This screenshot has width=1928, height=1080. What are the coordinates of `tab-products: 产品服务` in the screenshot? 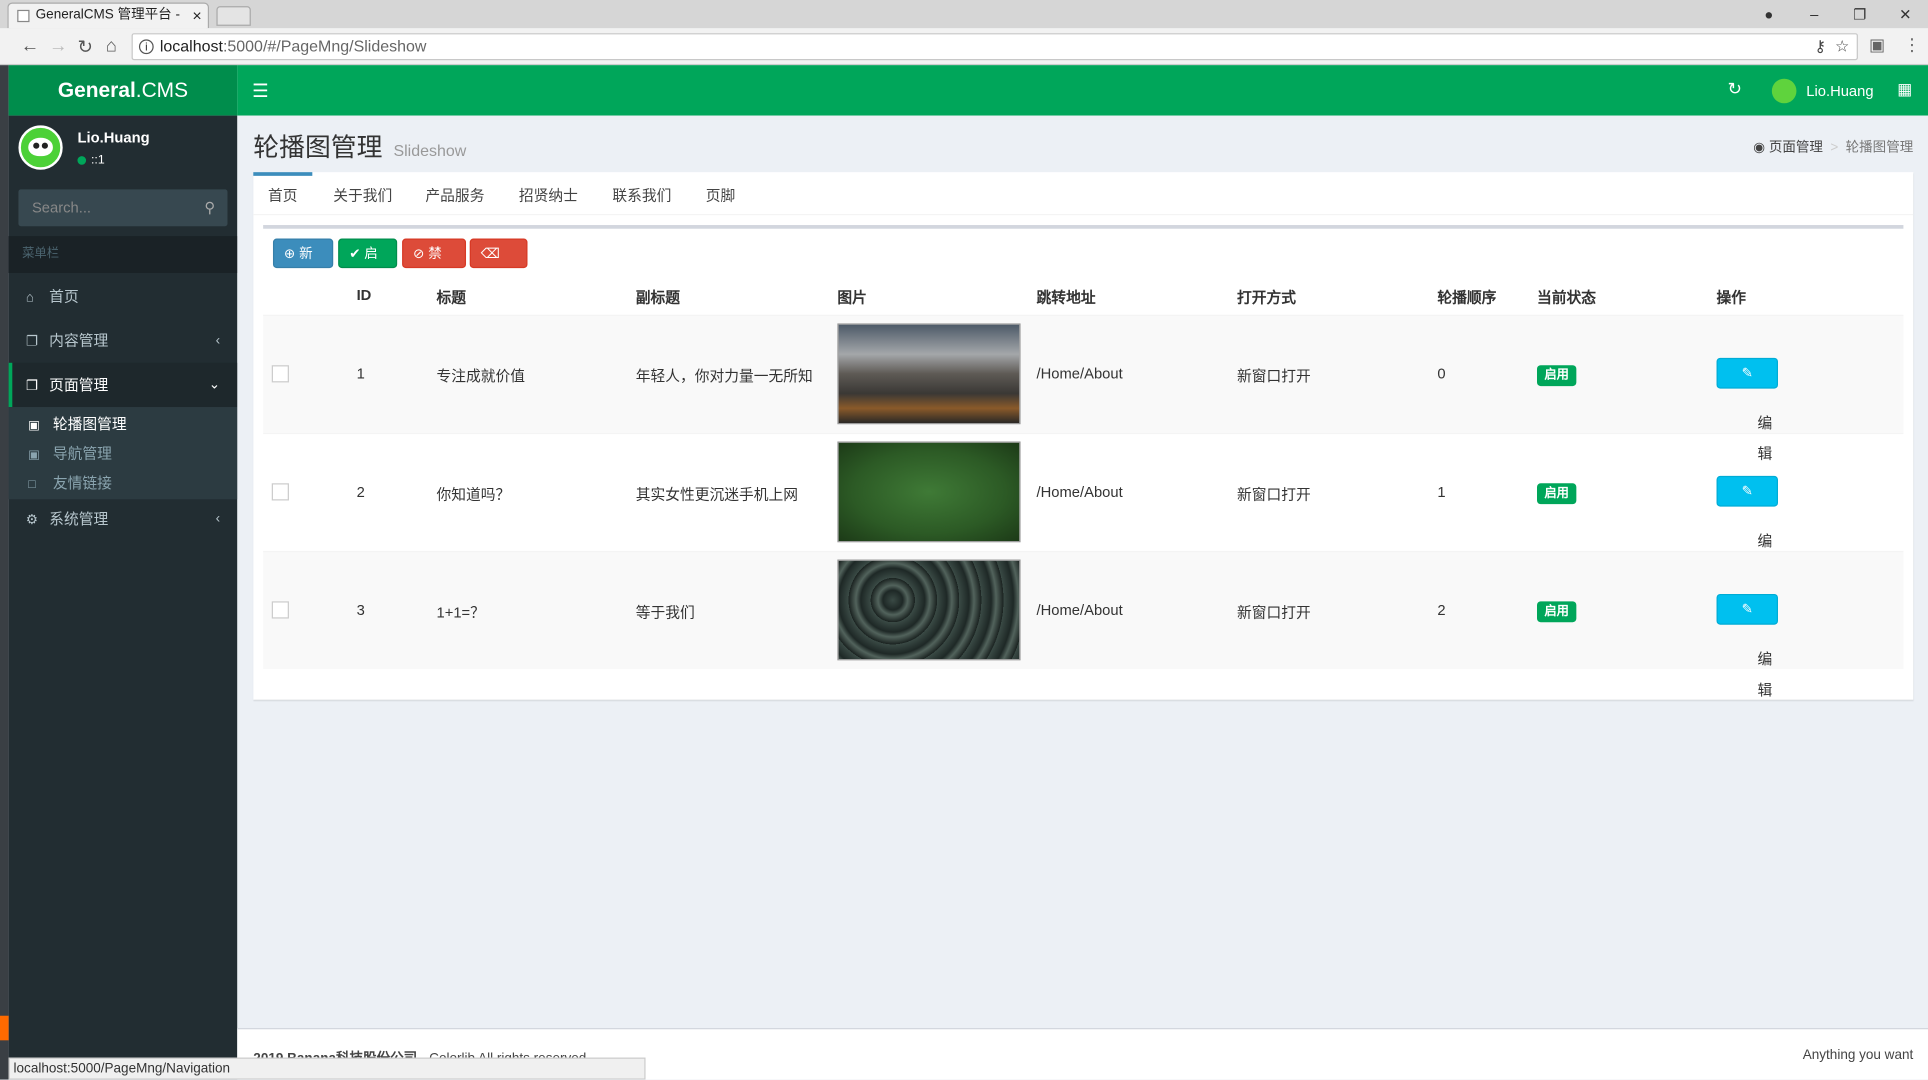 It's located at (455, 193).